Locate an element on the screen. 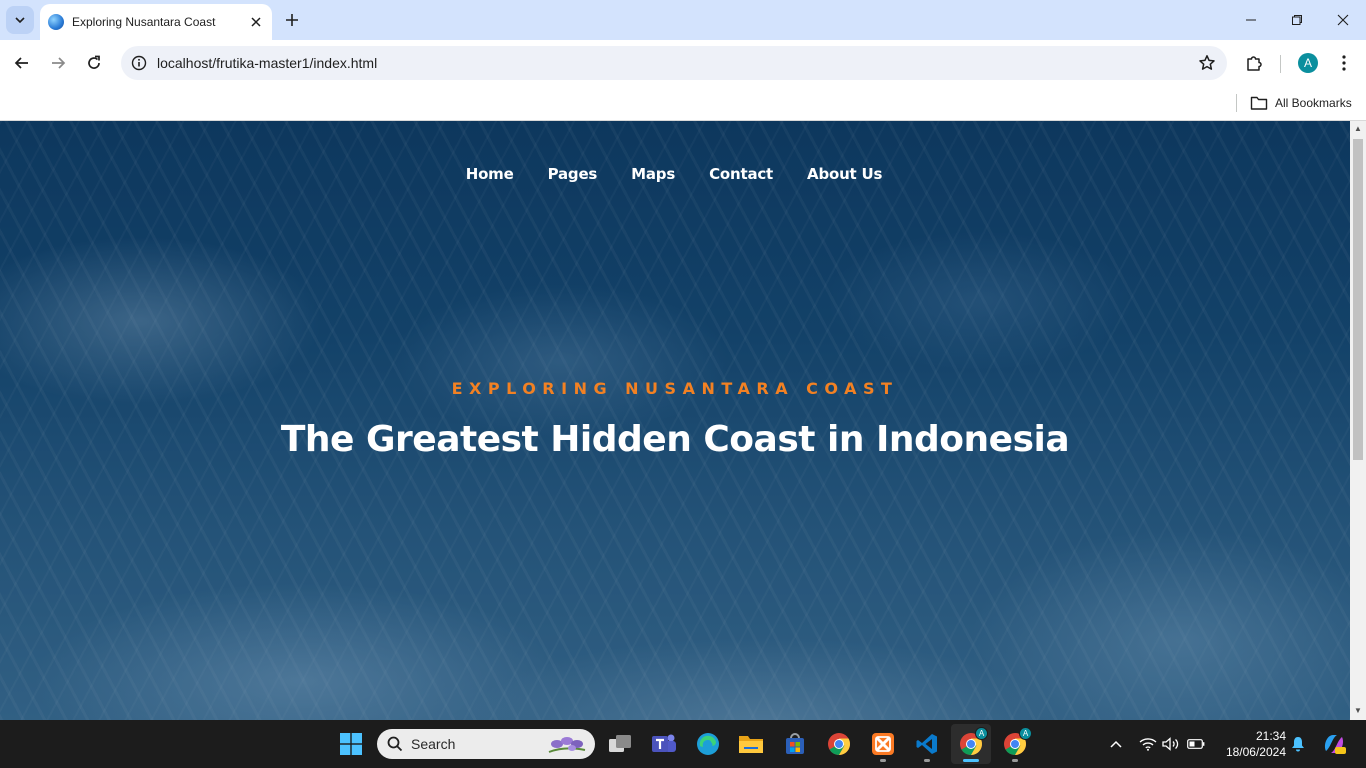 The height and width of the screenshot is (768, 1366). plus-icon is located at coordinates (292, 20).